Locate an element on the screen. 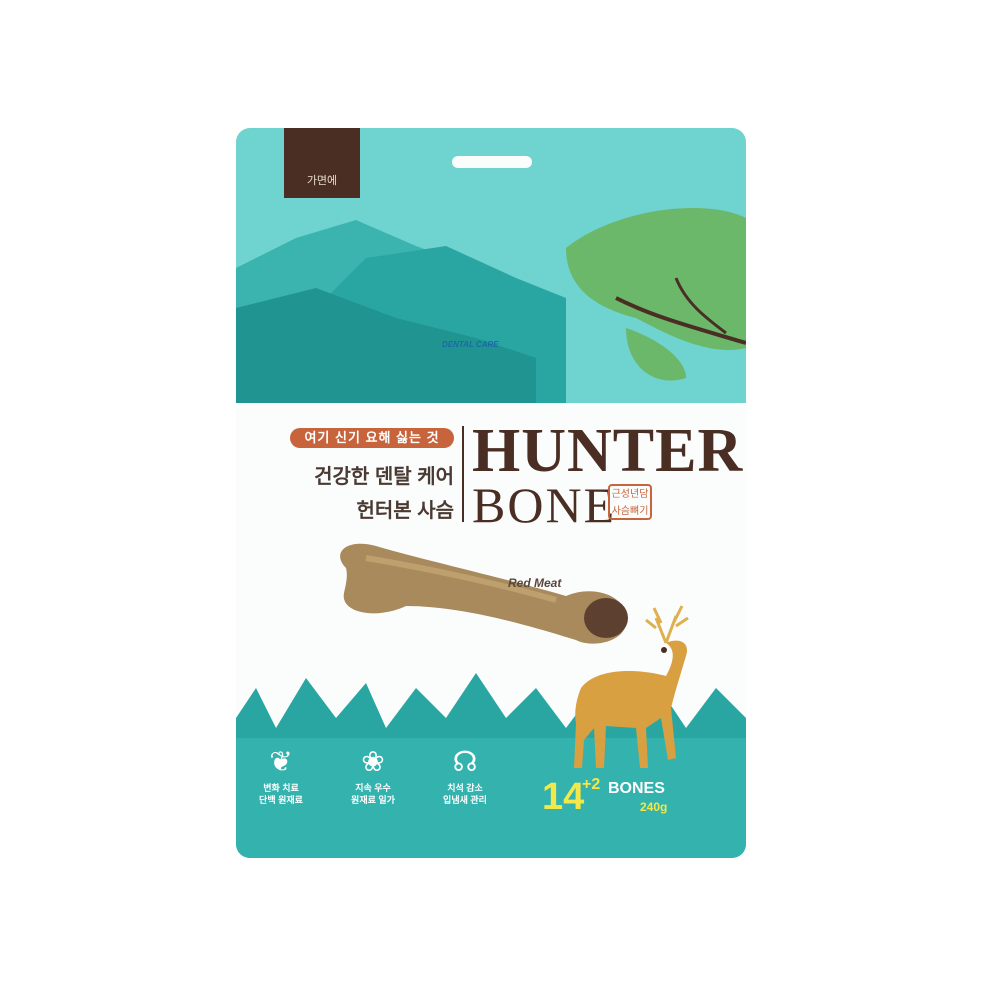  dental-care-badge: DENTAL CARE is located at coordinates (470, 344).